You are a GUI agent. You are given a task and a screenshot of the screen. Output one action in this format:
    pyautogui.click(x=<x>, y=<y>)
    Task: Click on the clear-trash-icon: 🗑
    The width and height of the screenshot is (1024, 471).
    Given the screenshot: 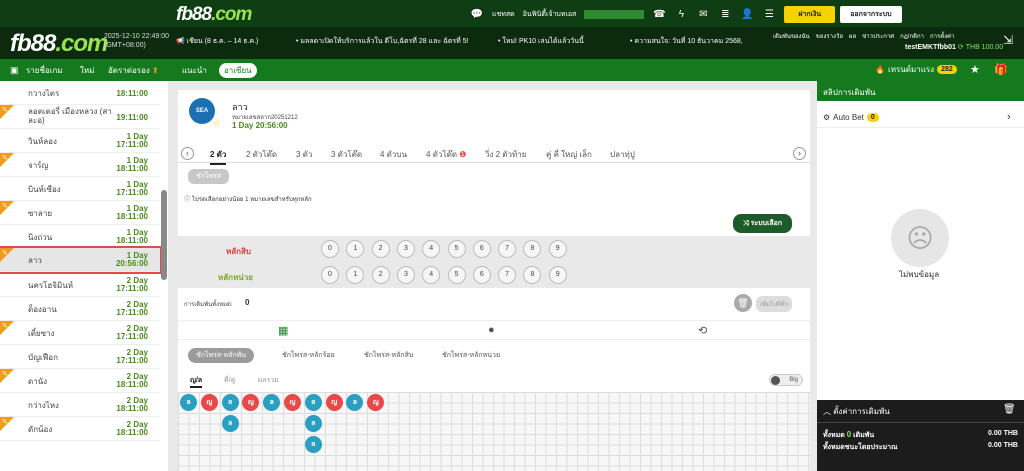 What is the action you would take?
    pyautogui.click(x=743, y=303)
    